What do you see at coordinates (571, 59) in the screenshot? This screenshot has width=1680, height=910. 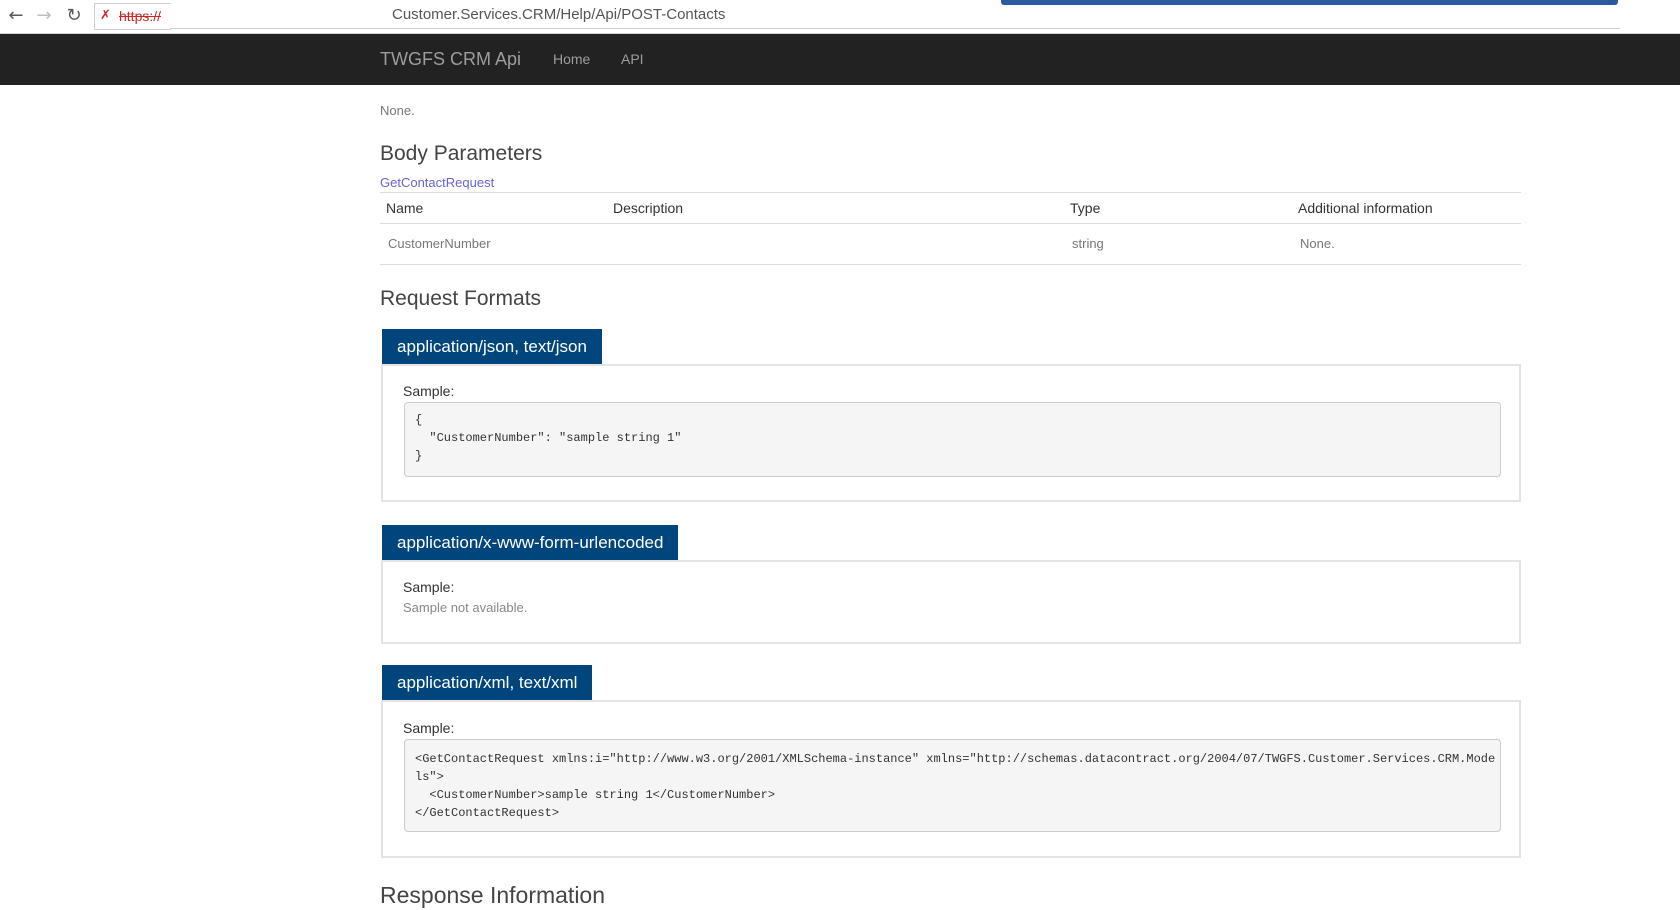 I see `nav-link-home: Home` at bounding box center [571, 59].